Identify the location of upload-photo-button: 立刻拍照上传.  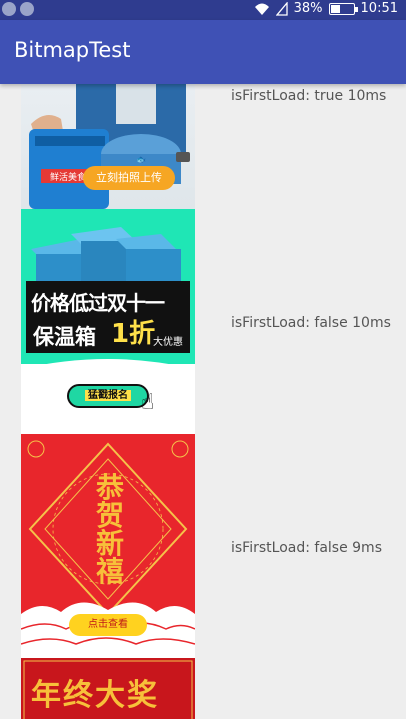
(129, 178).